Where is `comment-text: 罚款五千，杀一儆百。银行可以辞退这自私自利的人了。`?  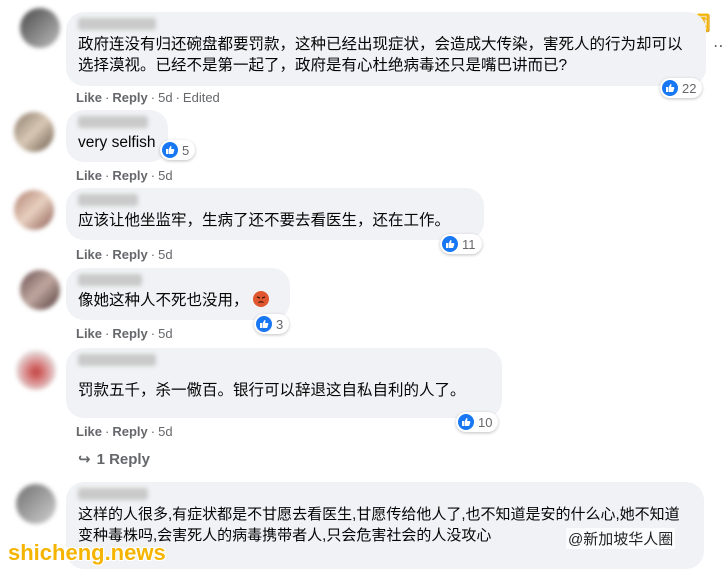 comment-text: 罚款五千，杀一儆百。银行可以辞退这自私自利的人了。 is located at coordinates (272, 390).